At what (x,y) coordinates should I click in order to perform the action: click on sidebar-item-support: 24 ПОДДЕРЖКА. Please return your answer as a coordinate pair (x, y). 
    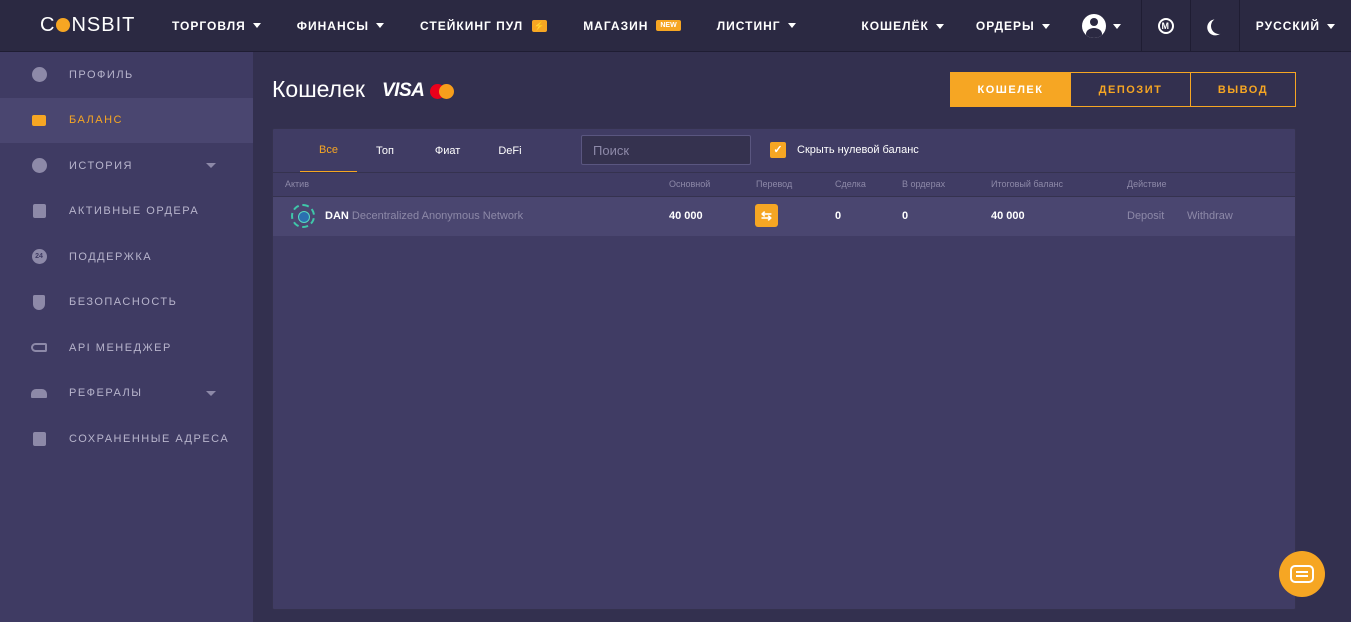
    Looking at the image, I should click on (126, 257).